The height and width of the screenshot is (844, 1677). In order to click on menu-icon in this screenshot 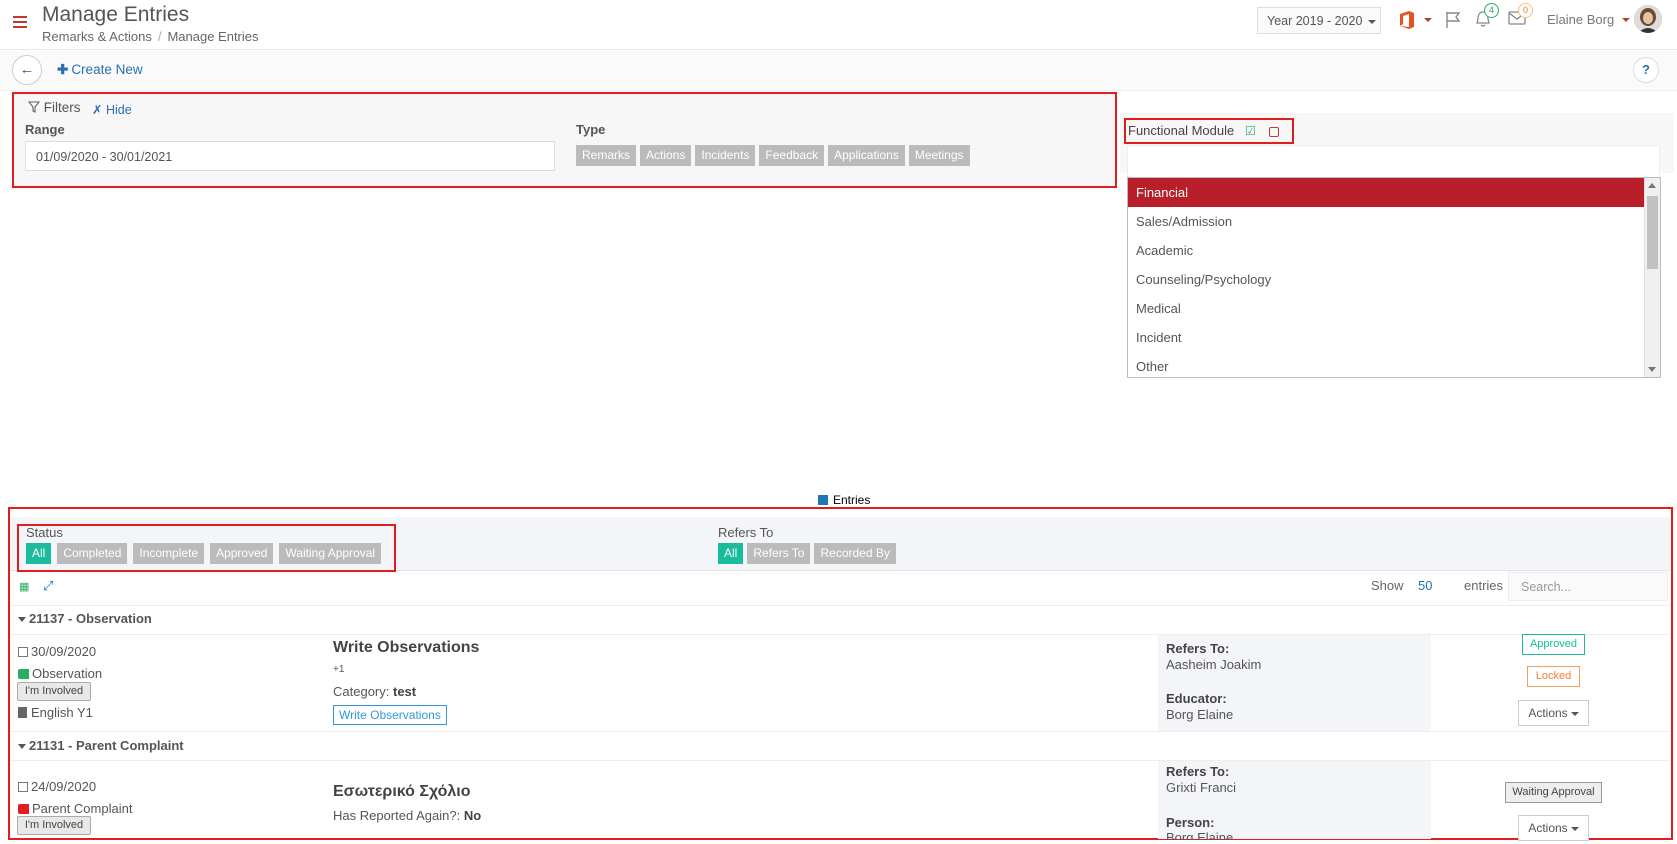, I will do `click(20, 22)`.